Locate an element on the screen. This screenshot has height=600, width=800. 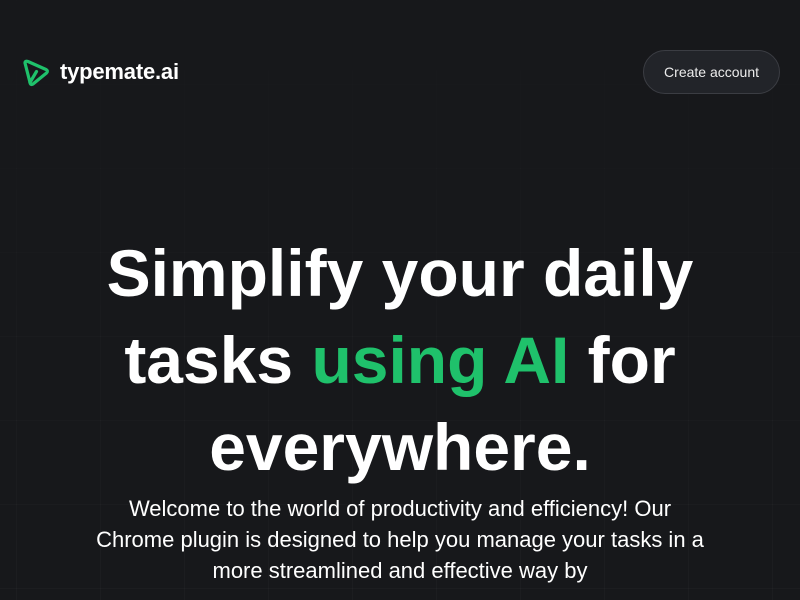
brand-name: typemate.ai is located at coordinates (119, 71).